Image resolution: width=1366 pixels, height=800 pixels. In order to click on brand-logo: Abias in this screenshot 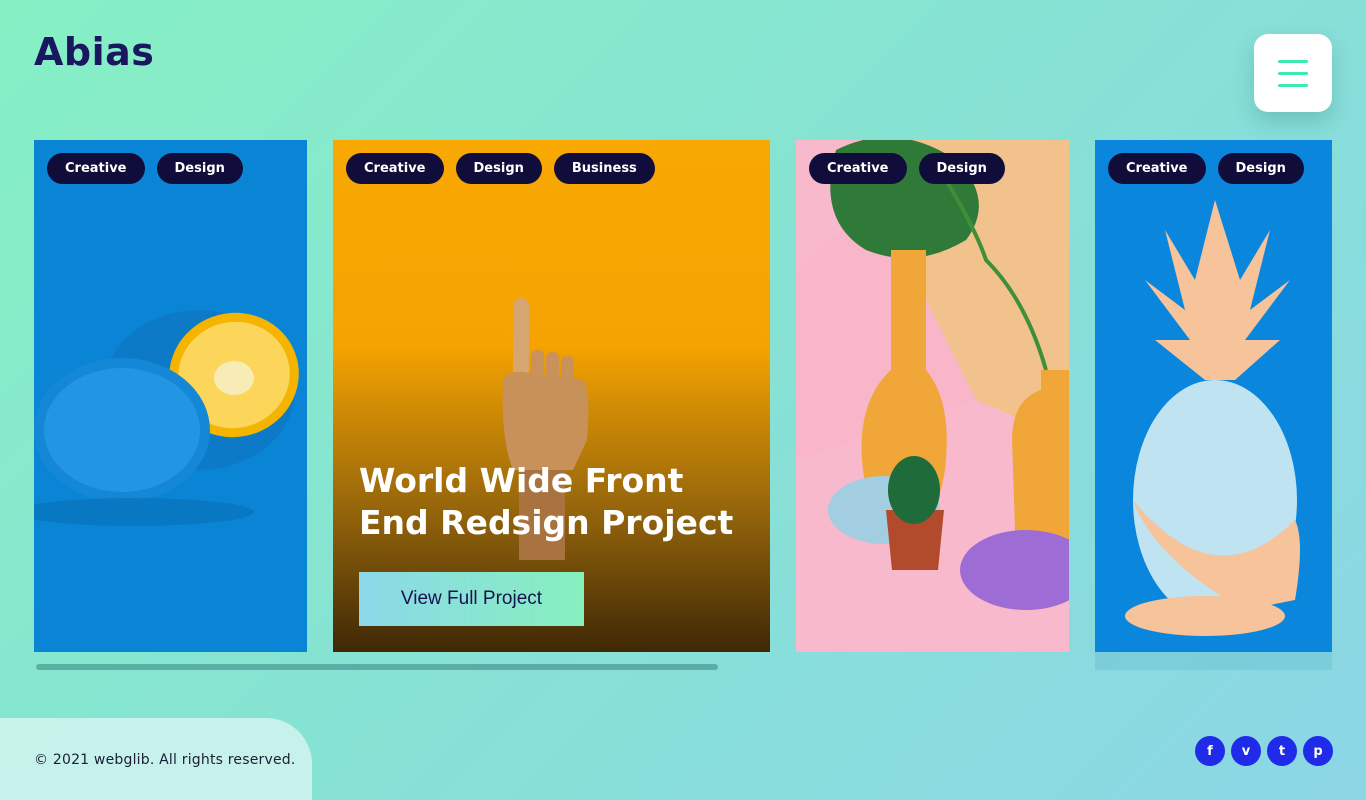, I will do `click(94, 52)`.